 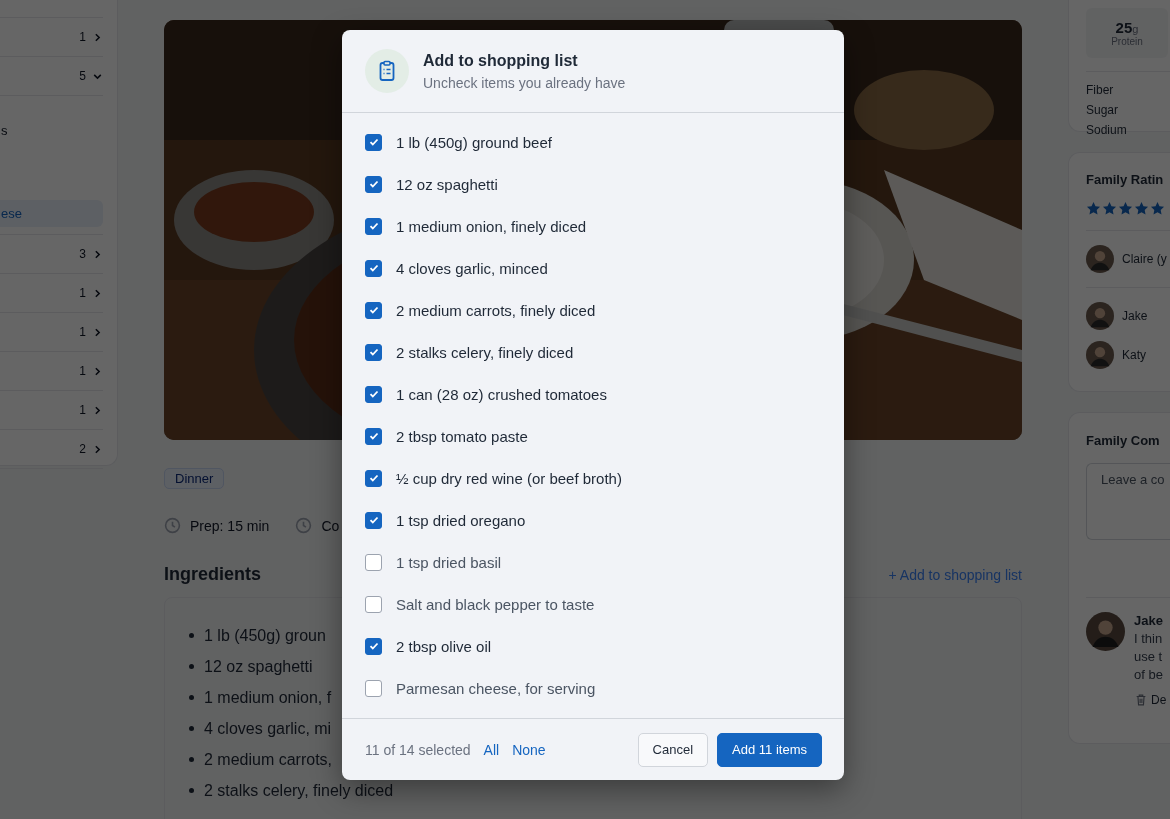 What do you see at coordinates (529, 749) in the screenshot?
I see `select-none-link: None` at bounding box center [529, 749].